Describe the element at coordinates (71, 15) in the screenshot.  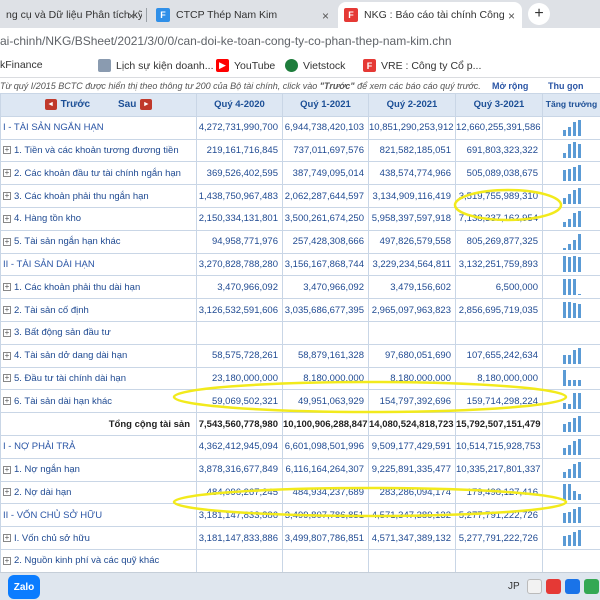
I see `tab-technical-analysis: ng cụ và Dữ liệu Phân tích kỹ t ×` at that location.